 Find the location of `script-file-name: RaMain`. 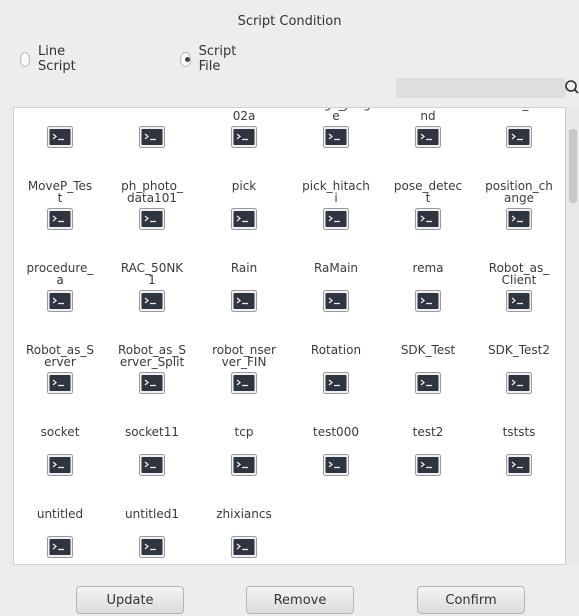

script-file-name: RaMain is located at coordinates (336, 268).